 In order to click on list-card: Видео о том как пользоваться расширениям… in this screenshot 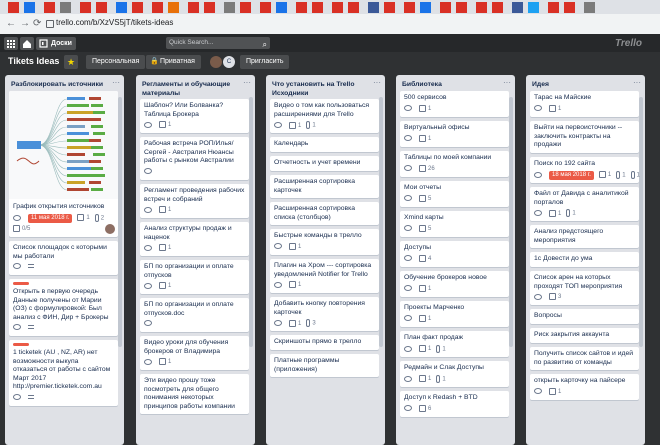, I will do `click(324, 116)`.